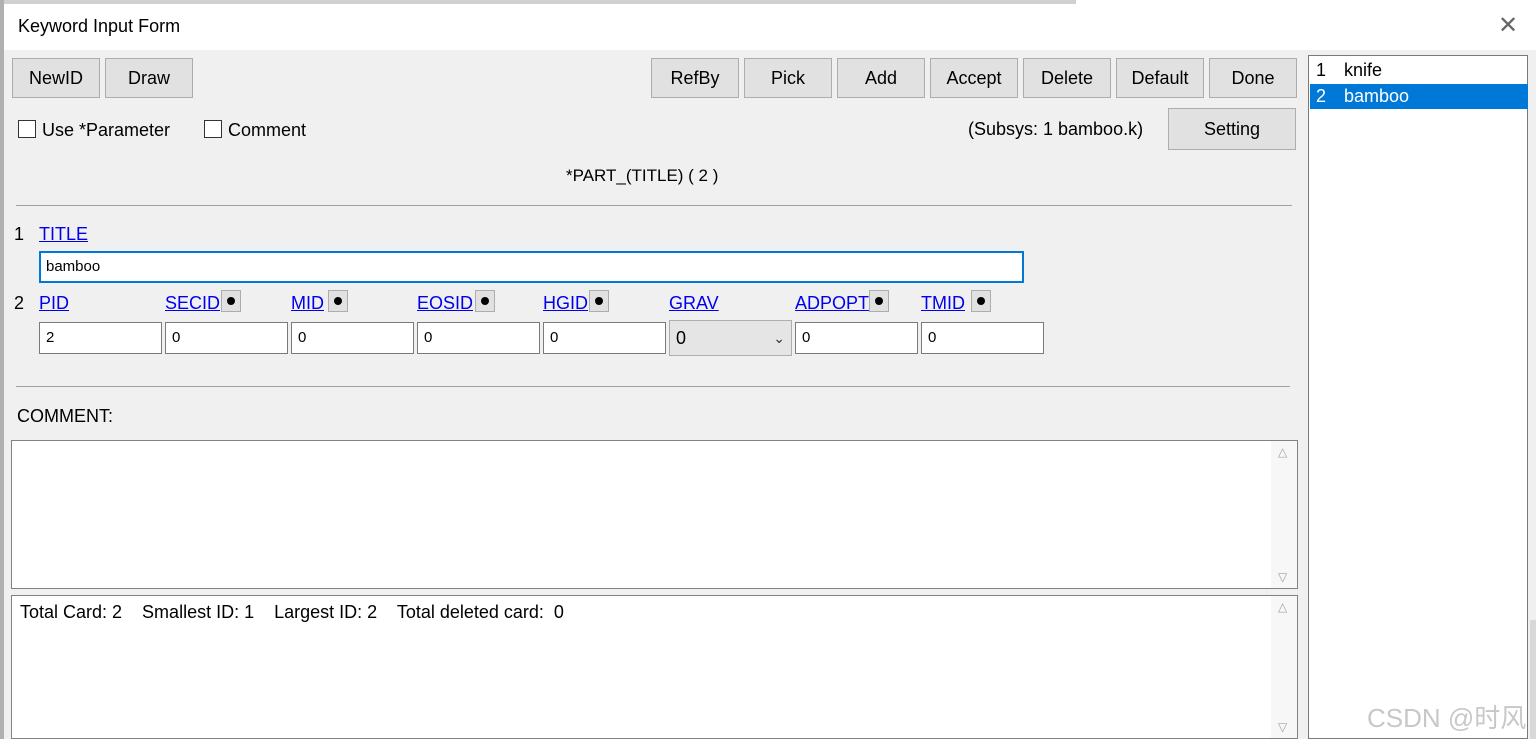  I want to click on secid-pick-button, so click(231, 301).